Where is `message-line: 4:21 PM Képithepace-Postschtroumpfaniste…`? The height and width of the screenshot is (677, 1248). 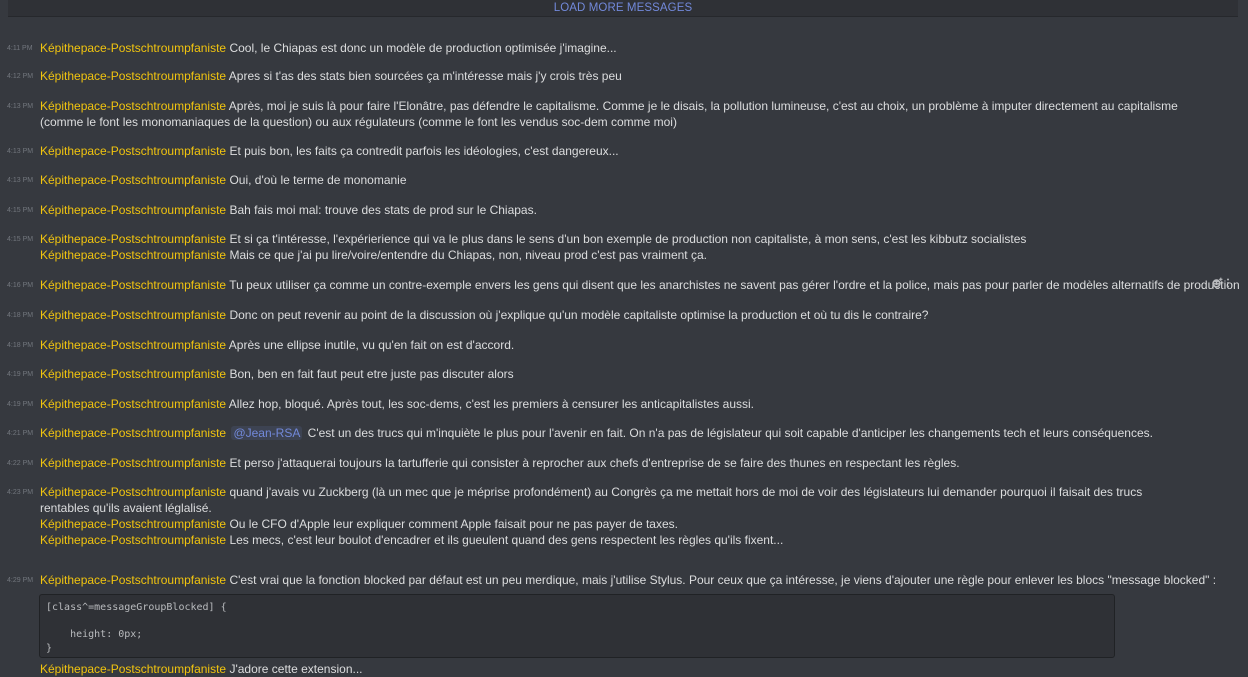 message-line: 4:21 PM Képithepace-Postschtroumpfaniste… is located at coordinates (620, 433).